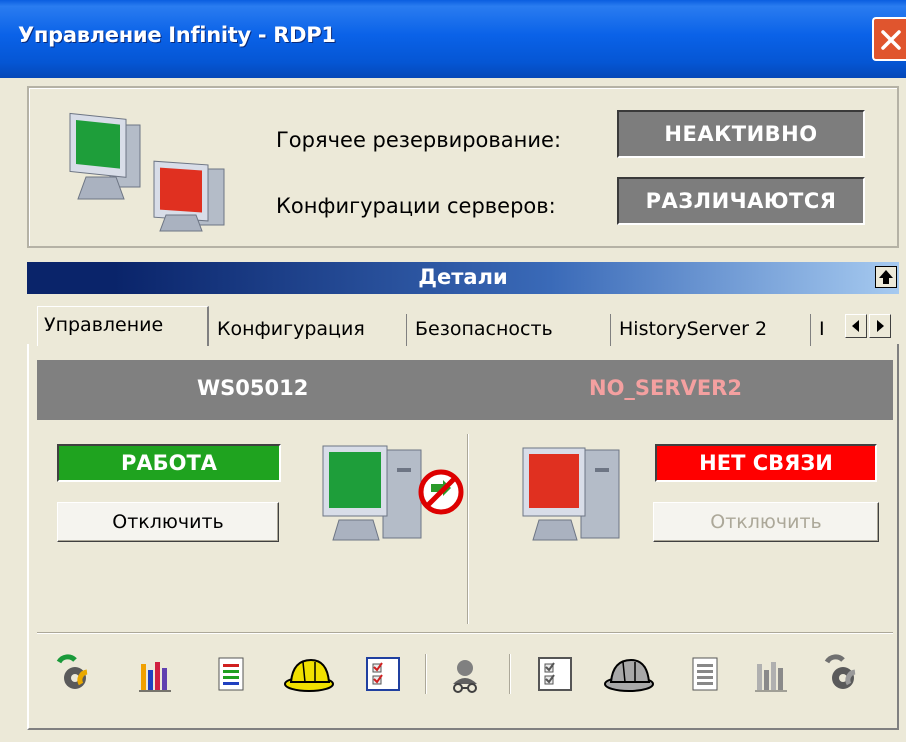  I want to click on tab-scroll-left-button, so click(856, 326).